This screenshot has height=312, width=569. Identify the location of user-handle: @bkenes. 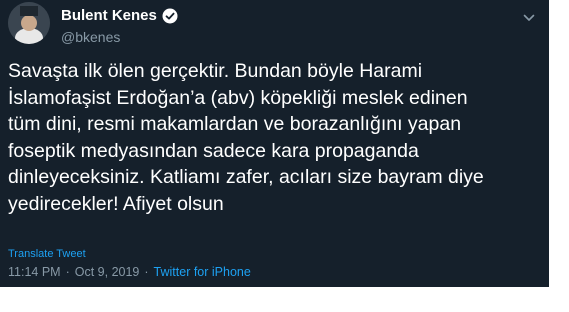
(90, 37).